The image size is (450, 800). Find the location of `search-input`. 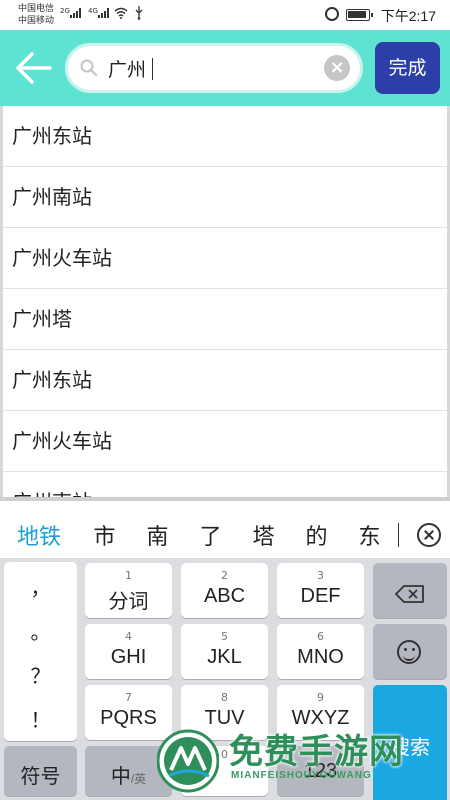

search-input is located at coordinates (213, 68).